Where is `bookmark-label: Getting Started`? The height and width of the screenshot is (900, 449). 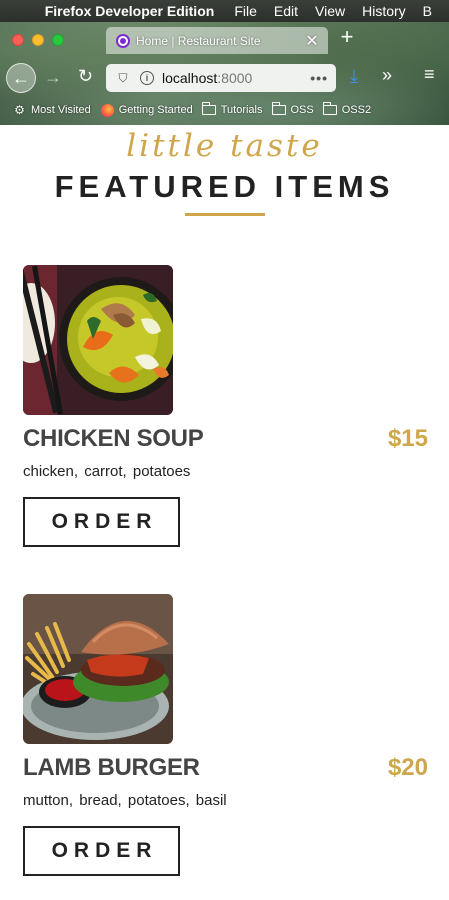
bookmark-label: Getting Started is located at coordinates (155, 110).